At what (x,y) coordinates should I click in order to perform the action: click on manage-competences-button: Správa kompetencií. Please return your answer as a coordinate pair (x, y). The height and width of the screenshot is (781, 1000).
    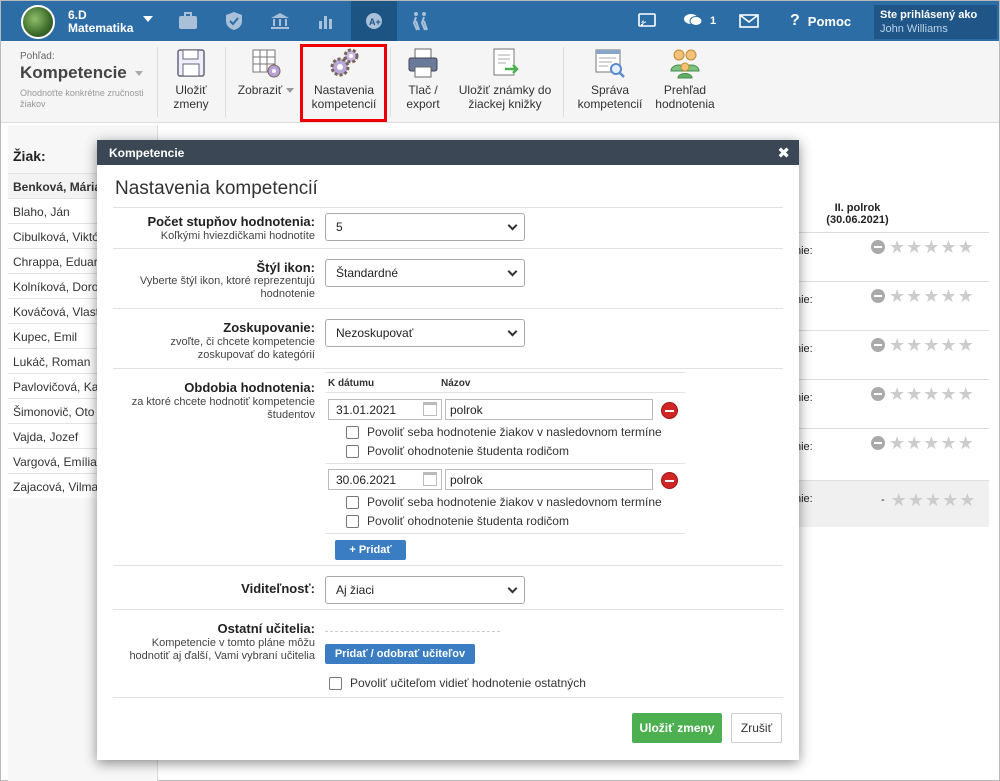
    Looking at the image, I should click on (610, 79).